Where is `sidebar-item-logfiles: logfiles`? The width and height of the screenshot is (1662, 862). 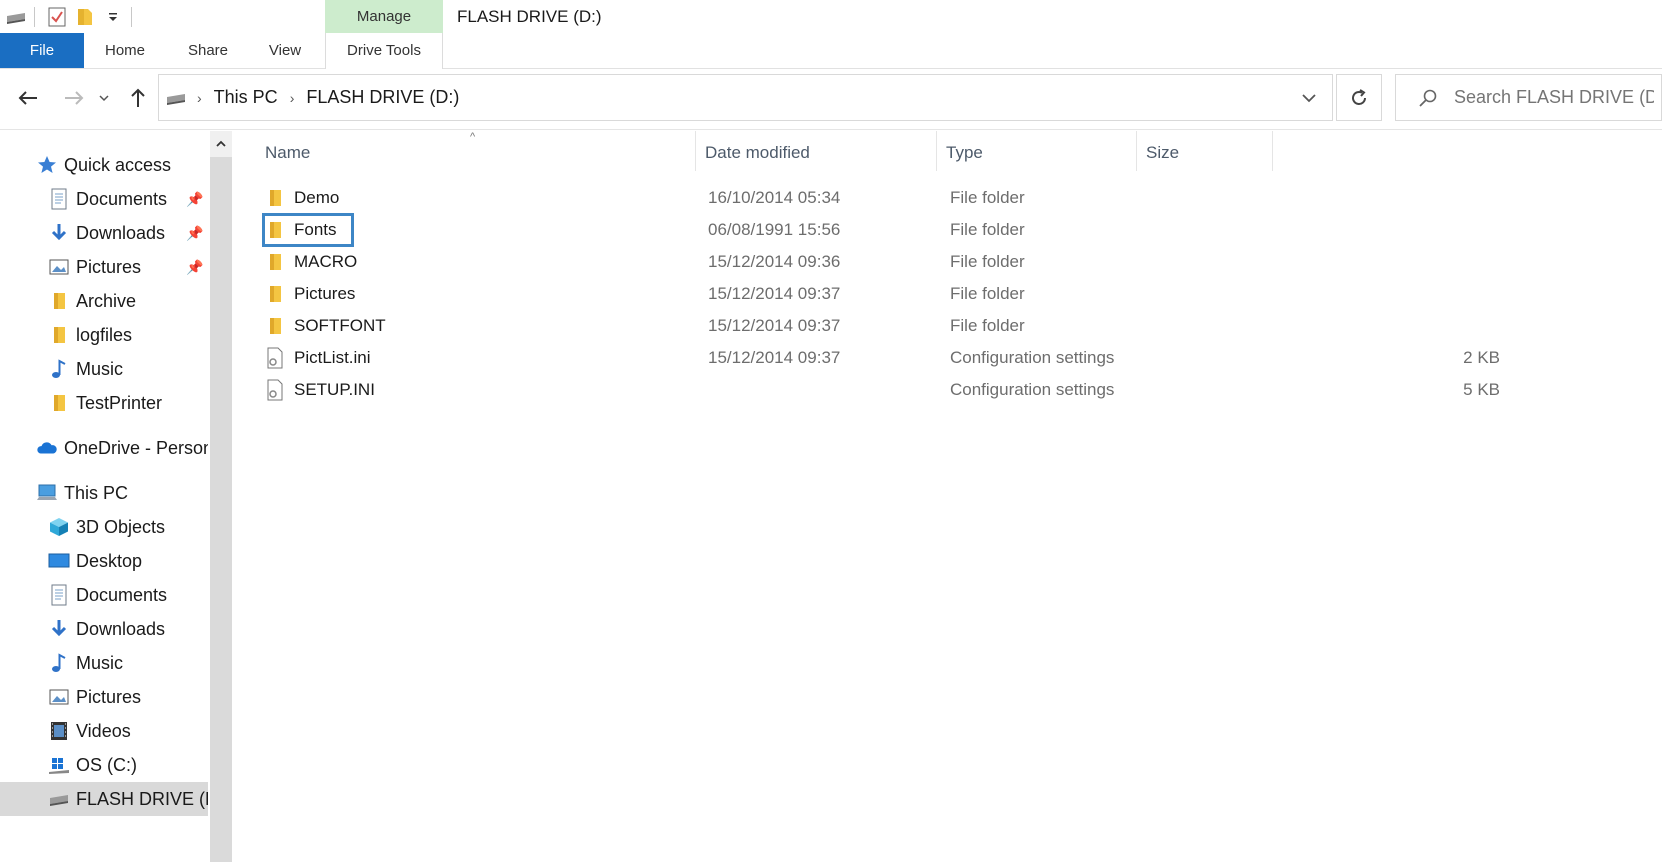
sidebar-item-logfiles: logfiles is located at coordinates (104, 335).